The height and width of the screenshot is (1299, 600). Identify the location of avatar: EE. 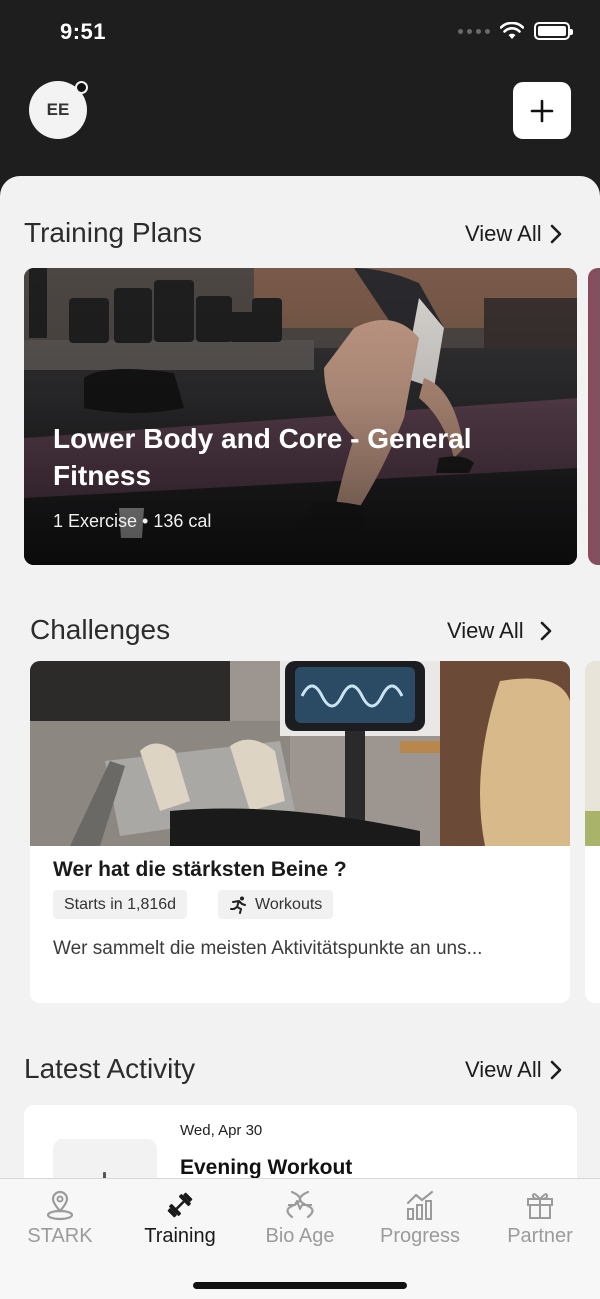
(58, 110).